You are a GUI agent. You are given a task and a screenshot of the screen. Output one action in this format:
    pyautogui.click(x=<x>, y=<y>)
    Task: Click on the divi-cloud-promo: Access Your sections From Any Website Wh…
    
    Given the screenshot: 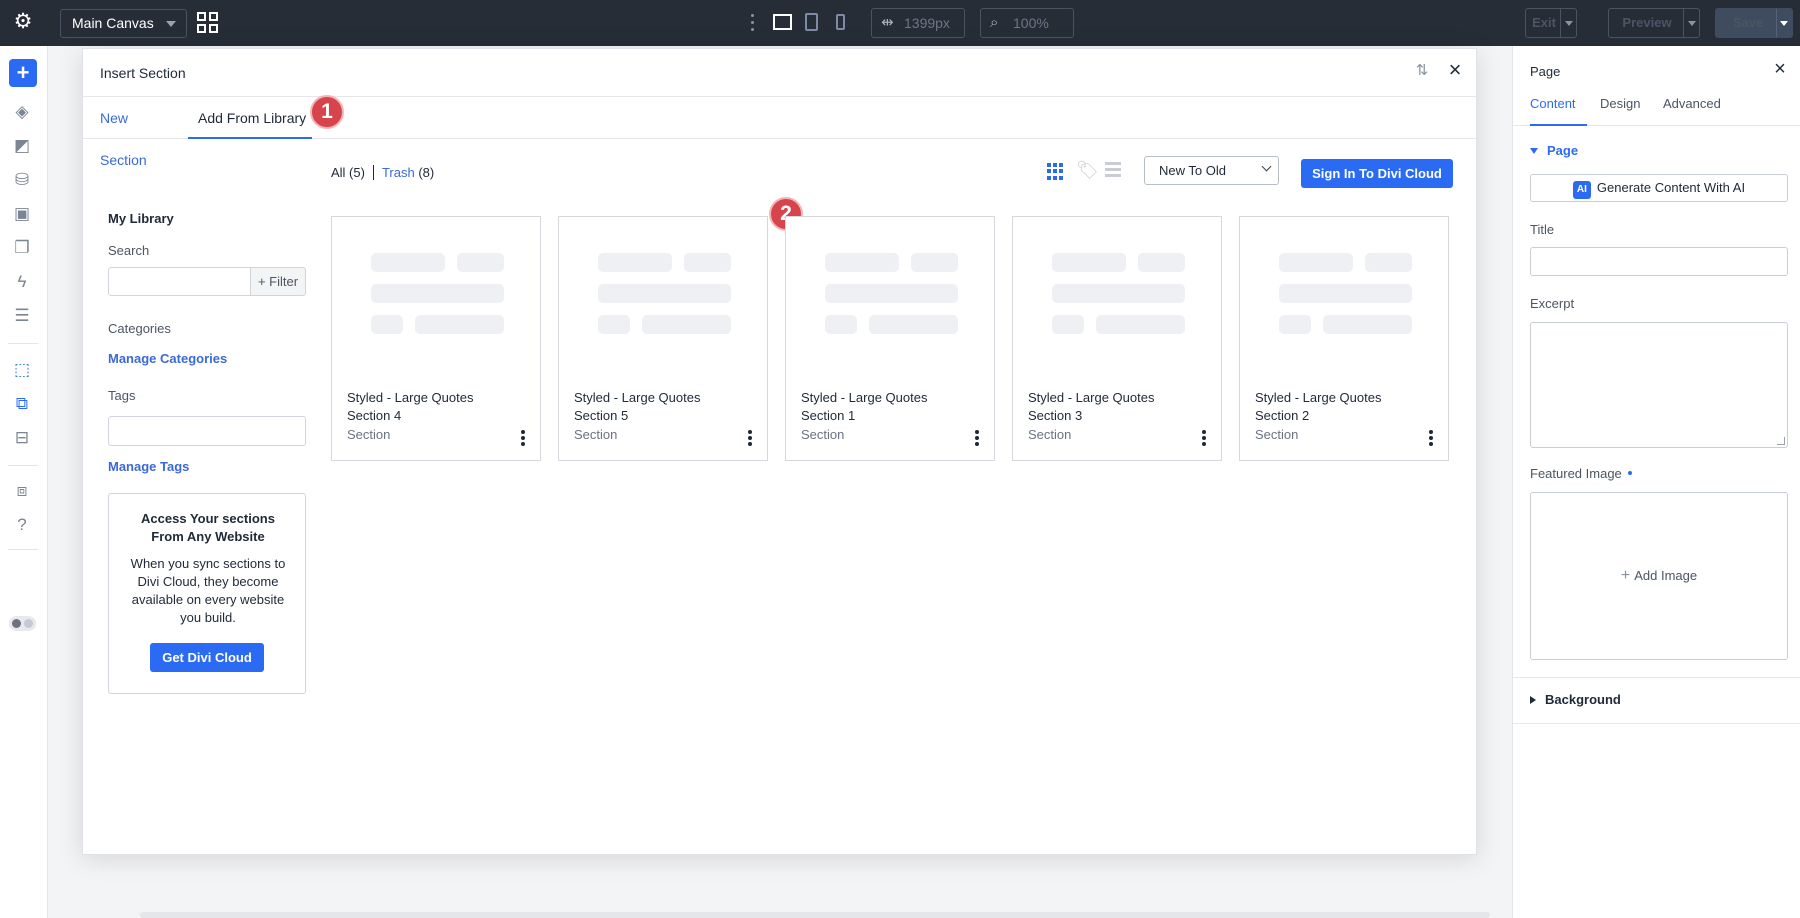 What is the action you would take?
    pyautogui.click(x=207, y=593)
    